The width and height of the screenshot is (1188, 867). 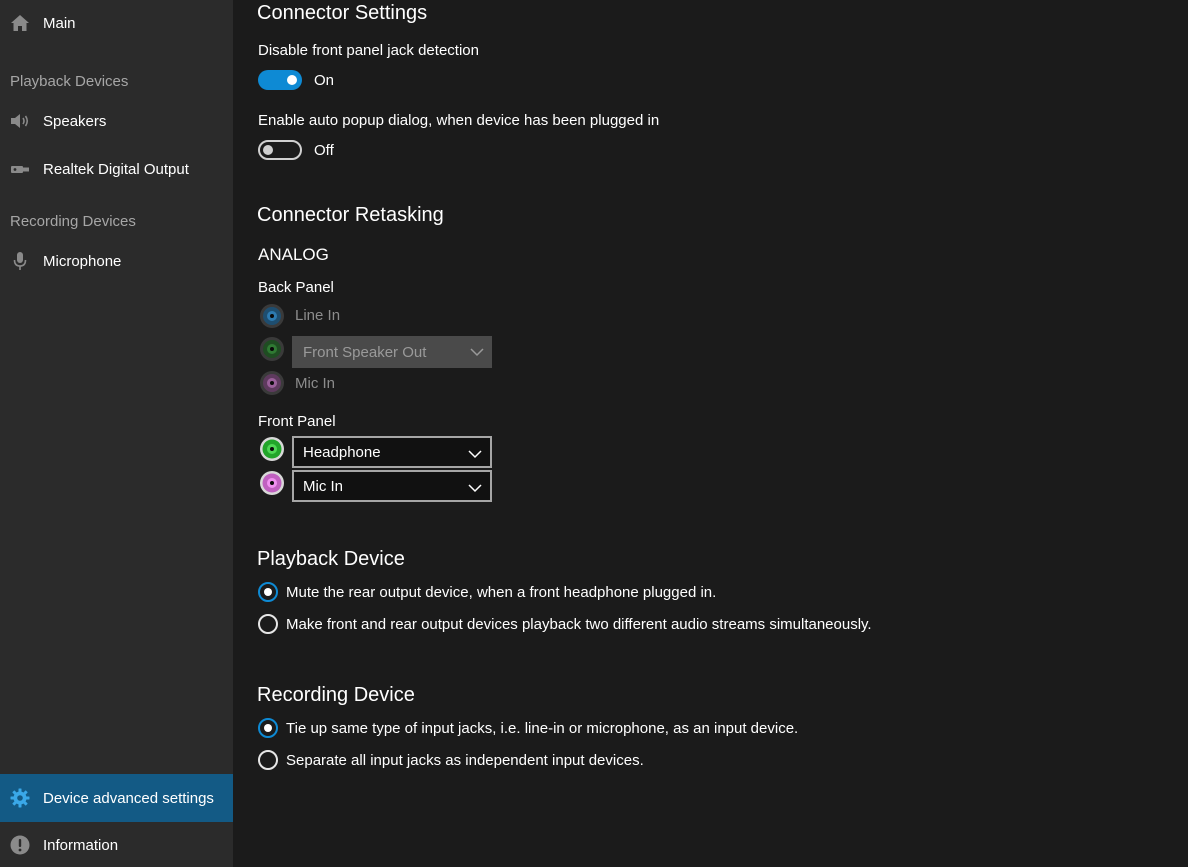 I want to click on sidebar-item-microphone: Microphone, so click(x=116, y=261).